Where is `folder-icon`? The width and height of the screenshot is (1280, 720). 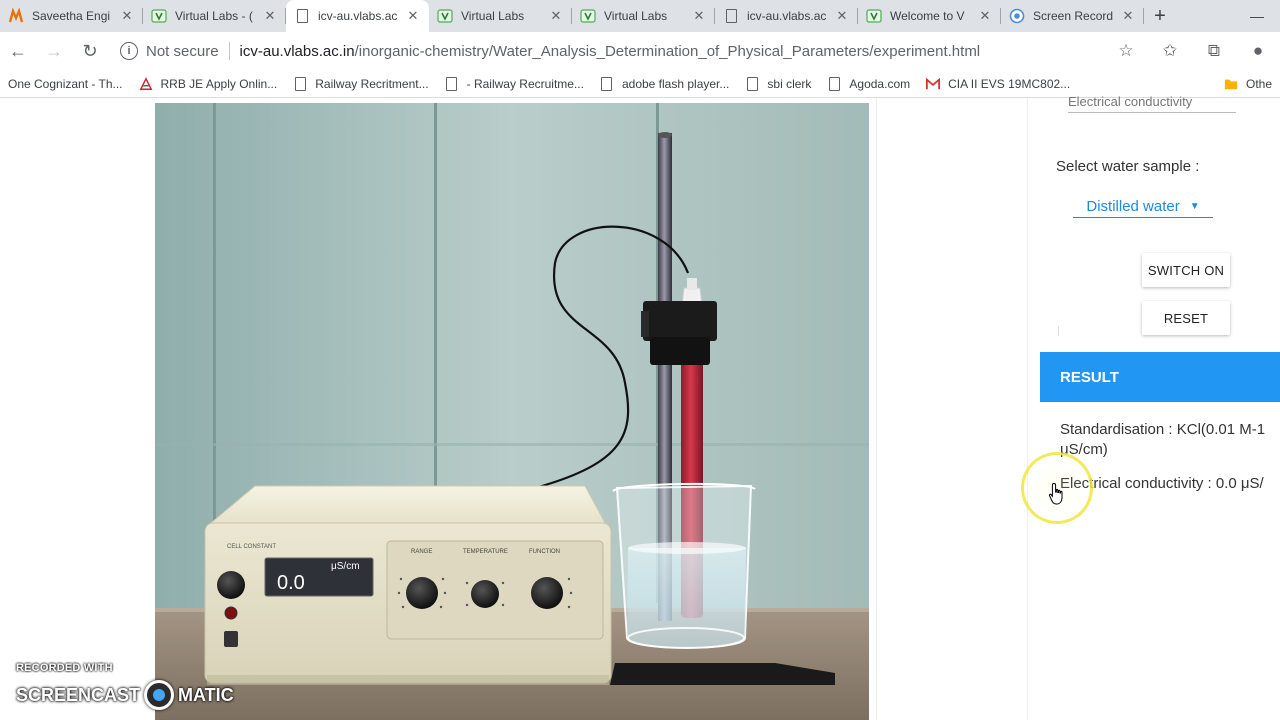 folder-icon is located at coordinates (1231, 84).